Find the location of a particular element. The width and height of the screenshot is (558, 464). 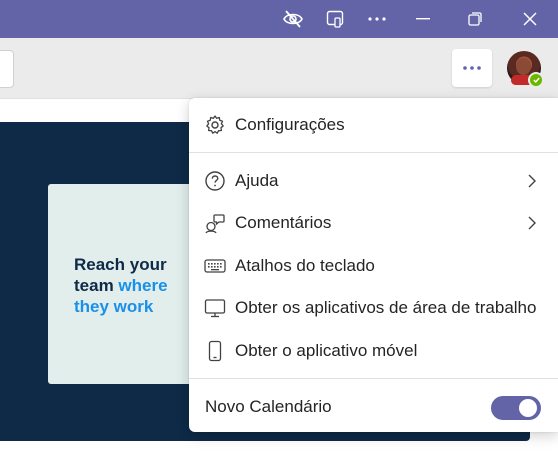

menu-item-desktop-apps: Obter os aplicativos de área de trabalho is located at coordinates (373, 308).